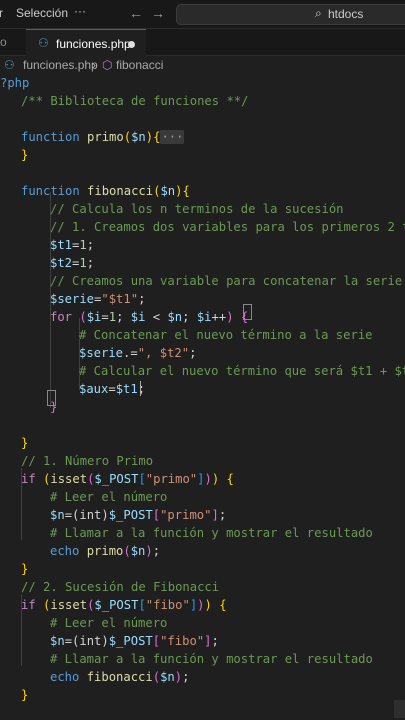  What do you see at coordinates (72, 263) in the screenshot?
I see `code-line-11: $t2=1;` at bounding box center [72, 263].